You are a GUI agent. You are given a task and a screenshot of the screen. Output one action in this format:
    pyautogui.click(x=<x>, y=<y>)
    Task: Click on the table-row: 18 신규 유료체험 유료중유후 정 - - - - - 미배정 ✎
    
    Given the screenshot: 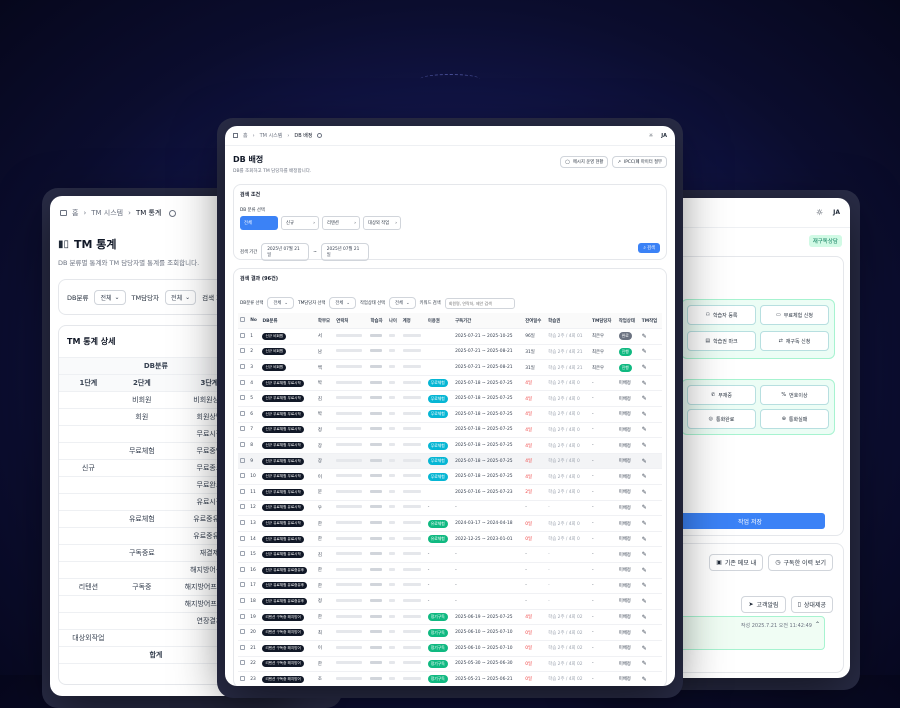 What is the action you would take?
    pyautogui.click(x=450, y=601)
    